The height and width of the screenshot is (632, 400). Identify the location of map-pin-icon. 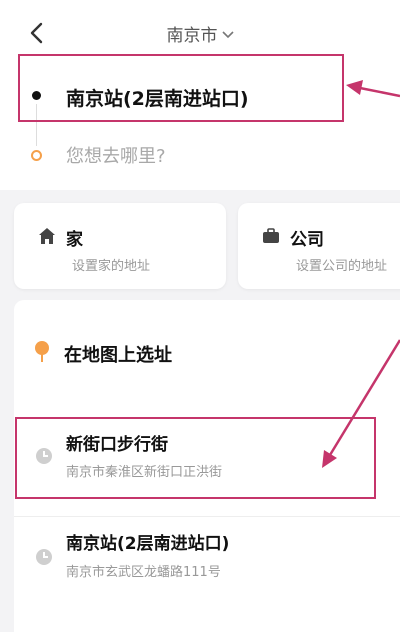
(42, 351).